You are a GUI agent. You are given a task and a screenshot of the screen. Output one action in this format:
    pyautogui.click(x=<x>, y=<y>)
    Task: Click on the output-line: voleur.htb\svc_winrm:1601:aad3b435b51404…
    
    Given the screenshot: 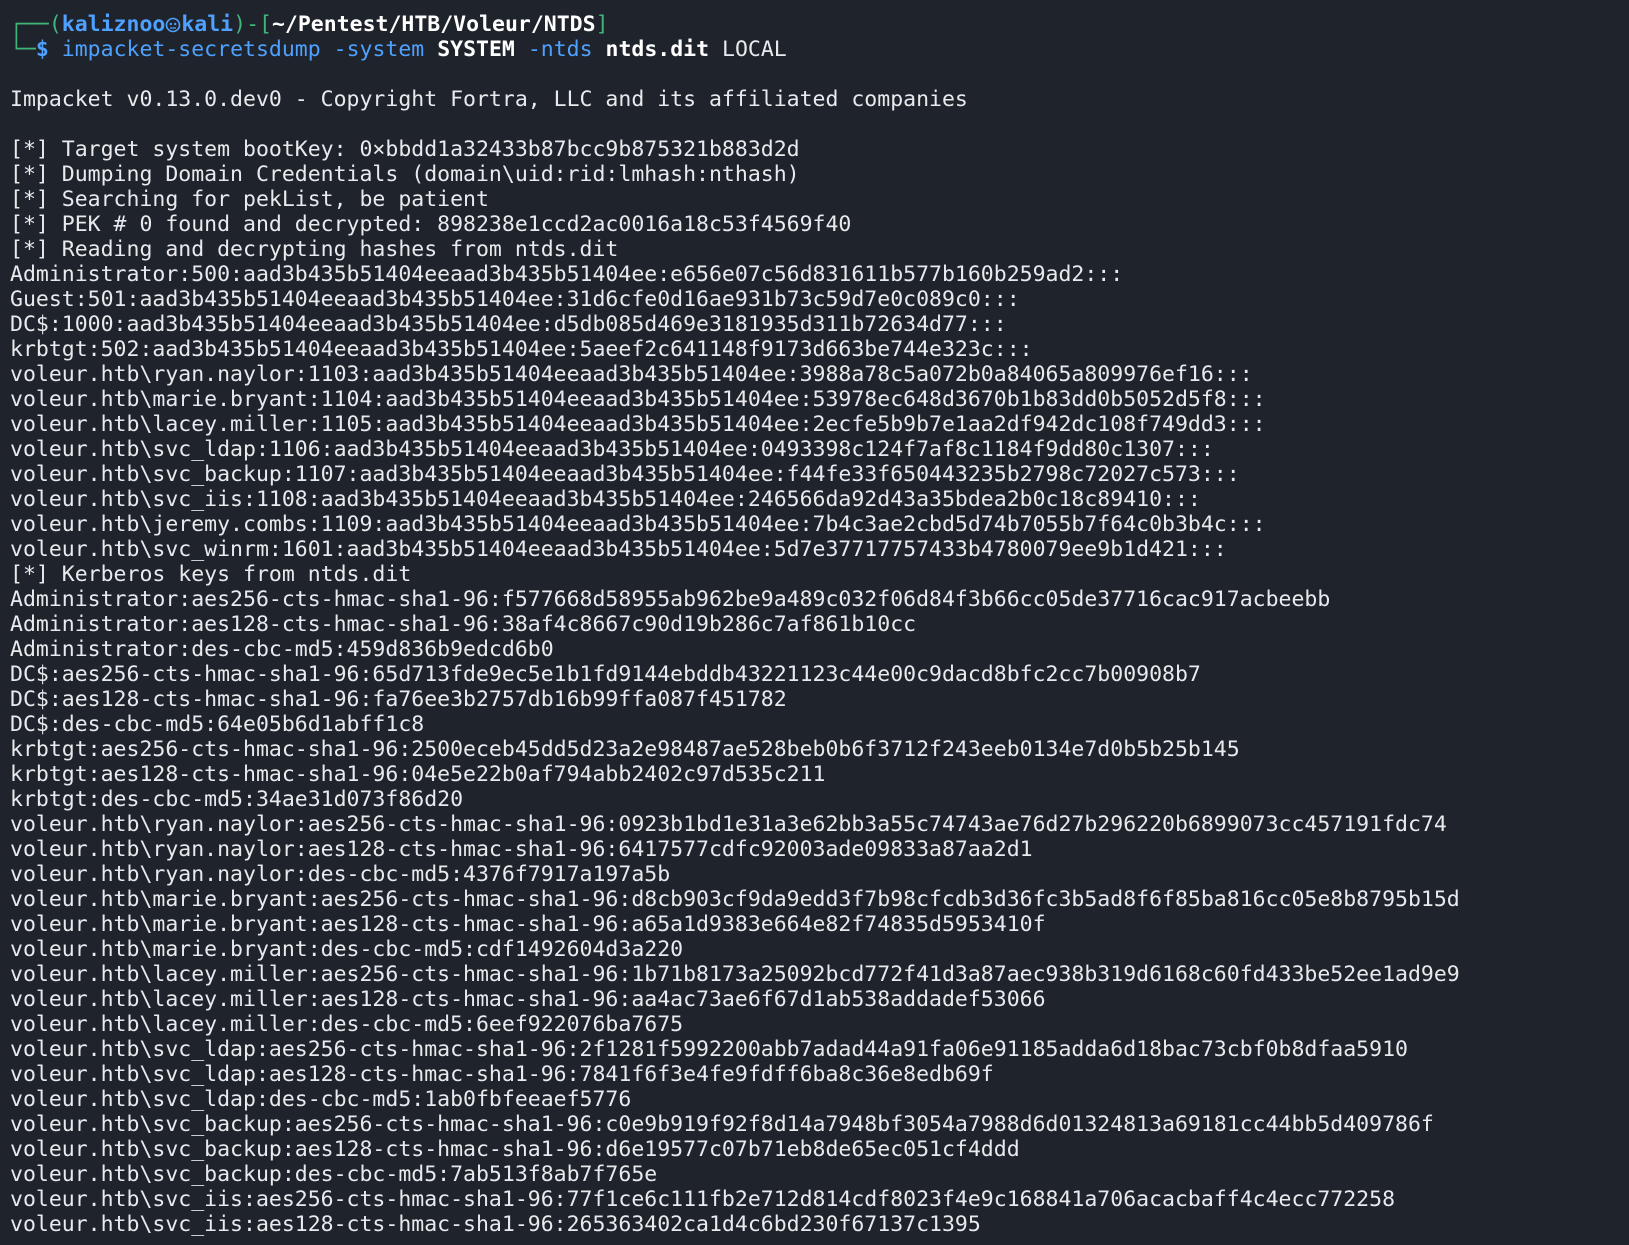 What is the action you would take?
    pyautogui.click(x=618, y=549)
    